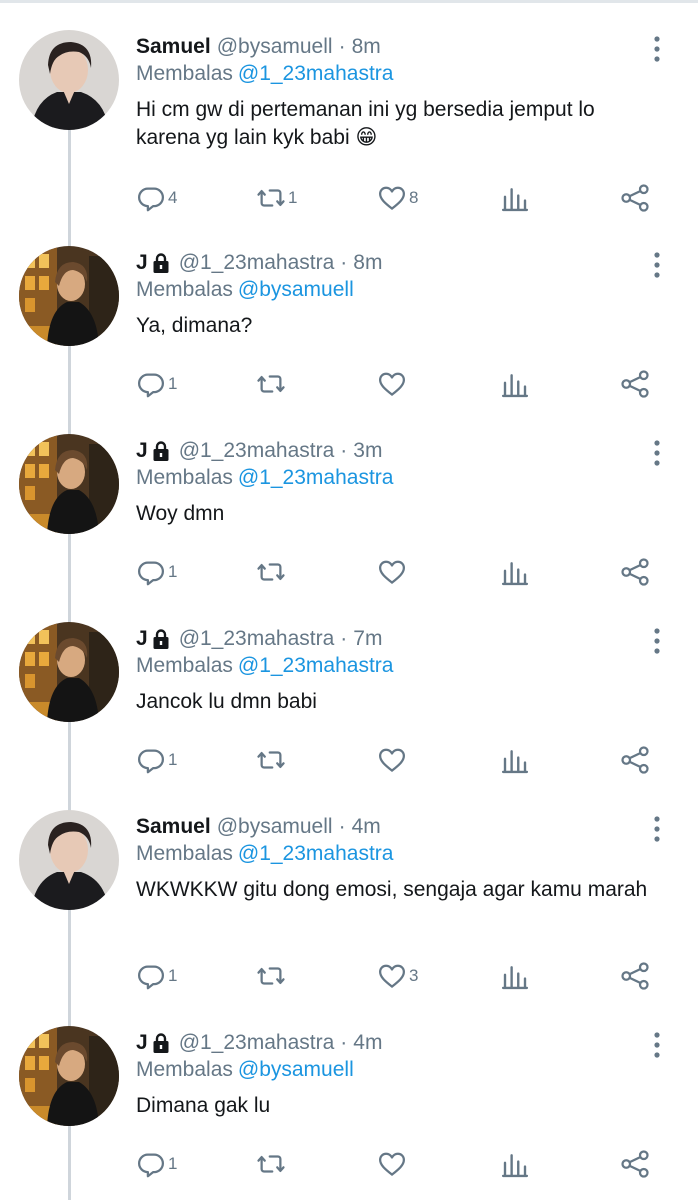  Describe the element at coordinates (367, 639) in the screenshot. I see `timestamp: 7m` at that location.